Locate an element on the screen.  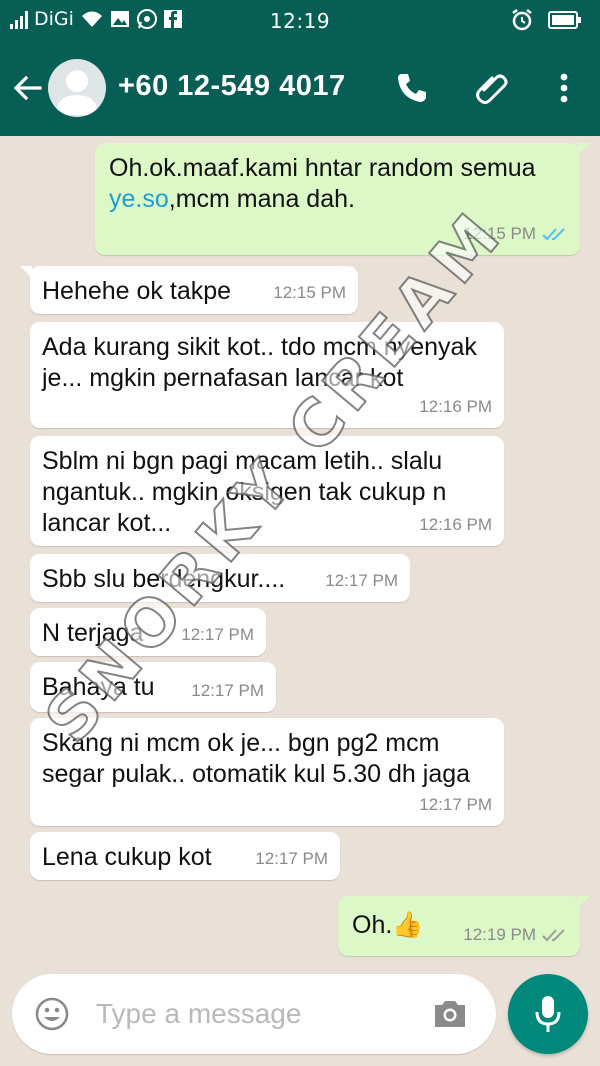
incoming-message: Sbb slu berdengkur.... 12:17 PM is located at coordinates (220, 578).